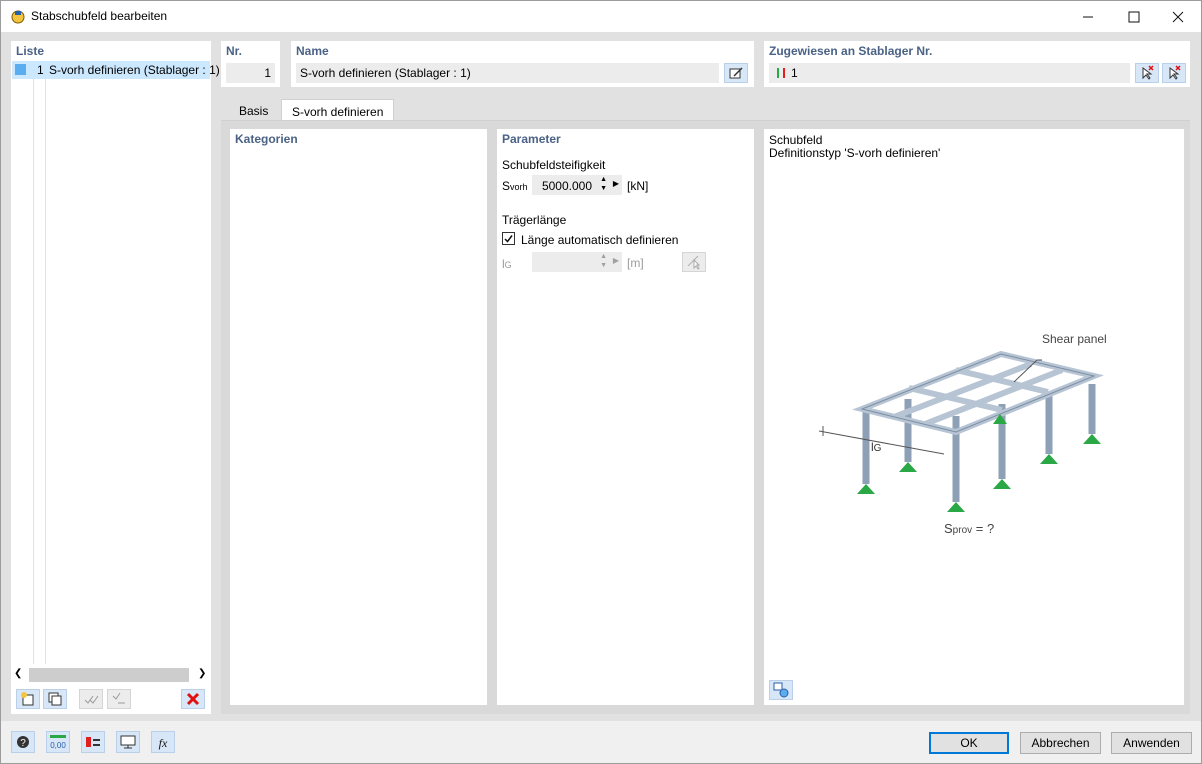 The height and width of the screenshot is (764, 1202). I want to click on length-group-label: Trägerlänge, so click(534, 220).